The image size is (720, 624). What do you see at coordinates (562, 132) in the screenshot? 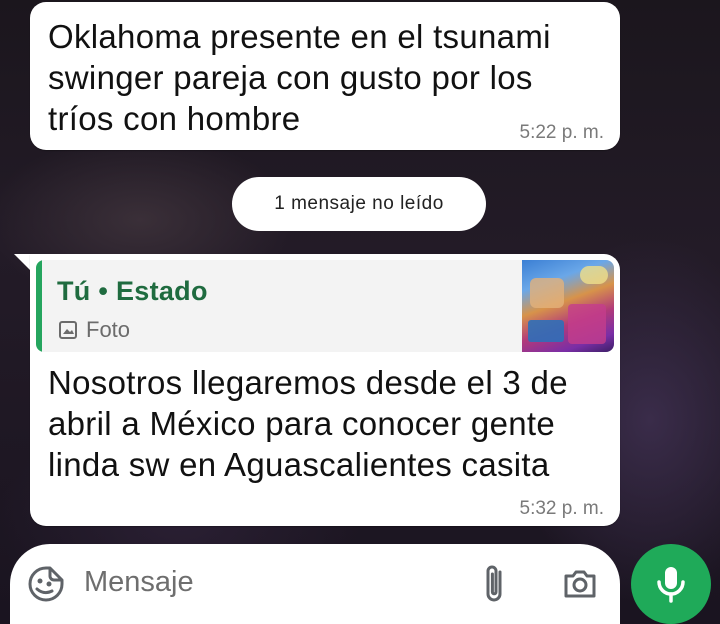
I see `message-timestamp: 5:22 p. m.` at bounding box center [562, 132].